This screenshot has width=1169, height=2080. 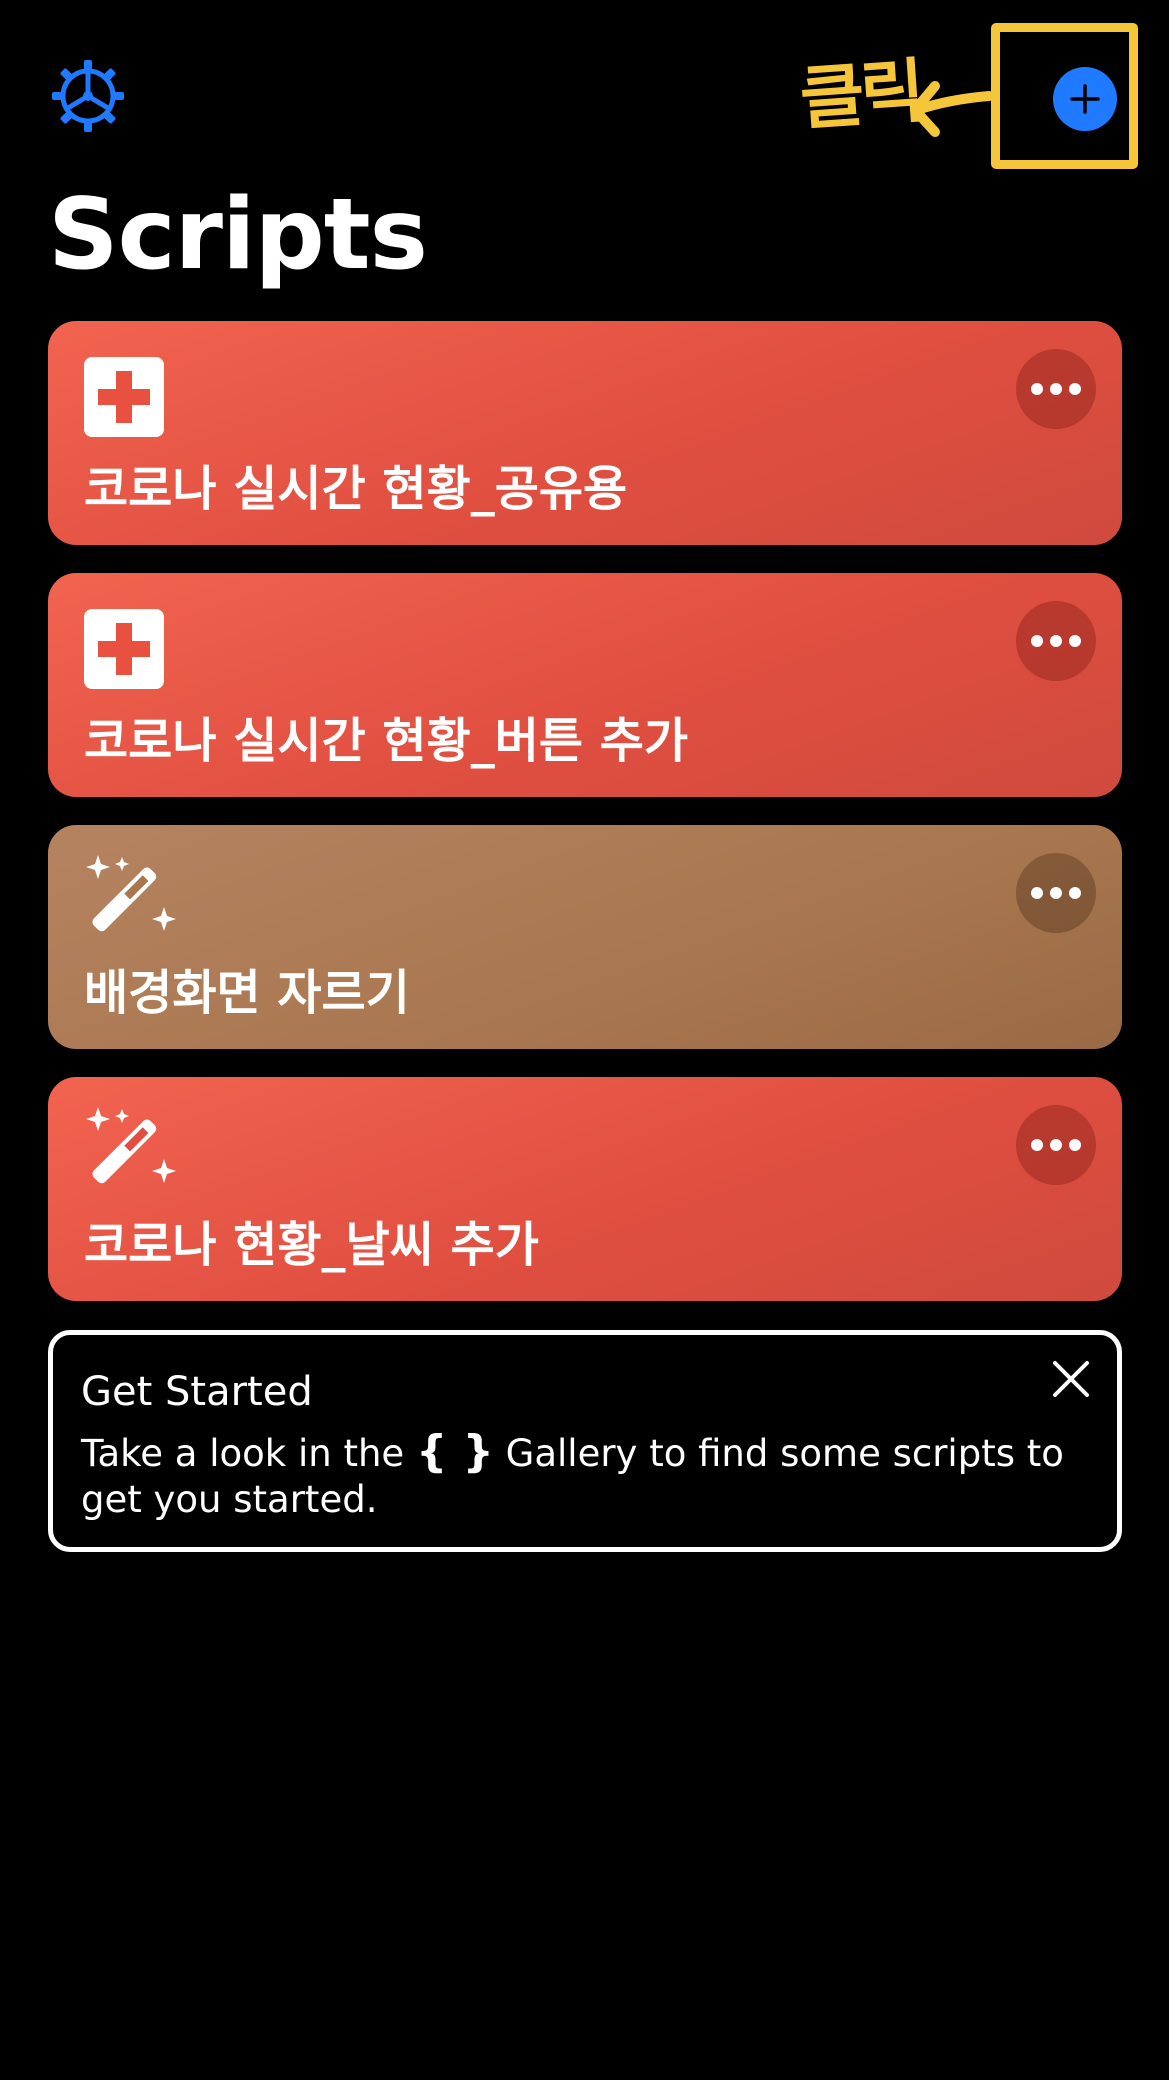 I want to click on script-title: 배경화면 자르기, so click(x=247, y=993).